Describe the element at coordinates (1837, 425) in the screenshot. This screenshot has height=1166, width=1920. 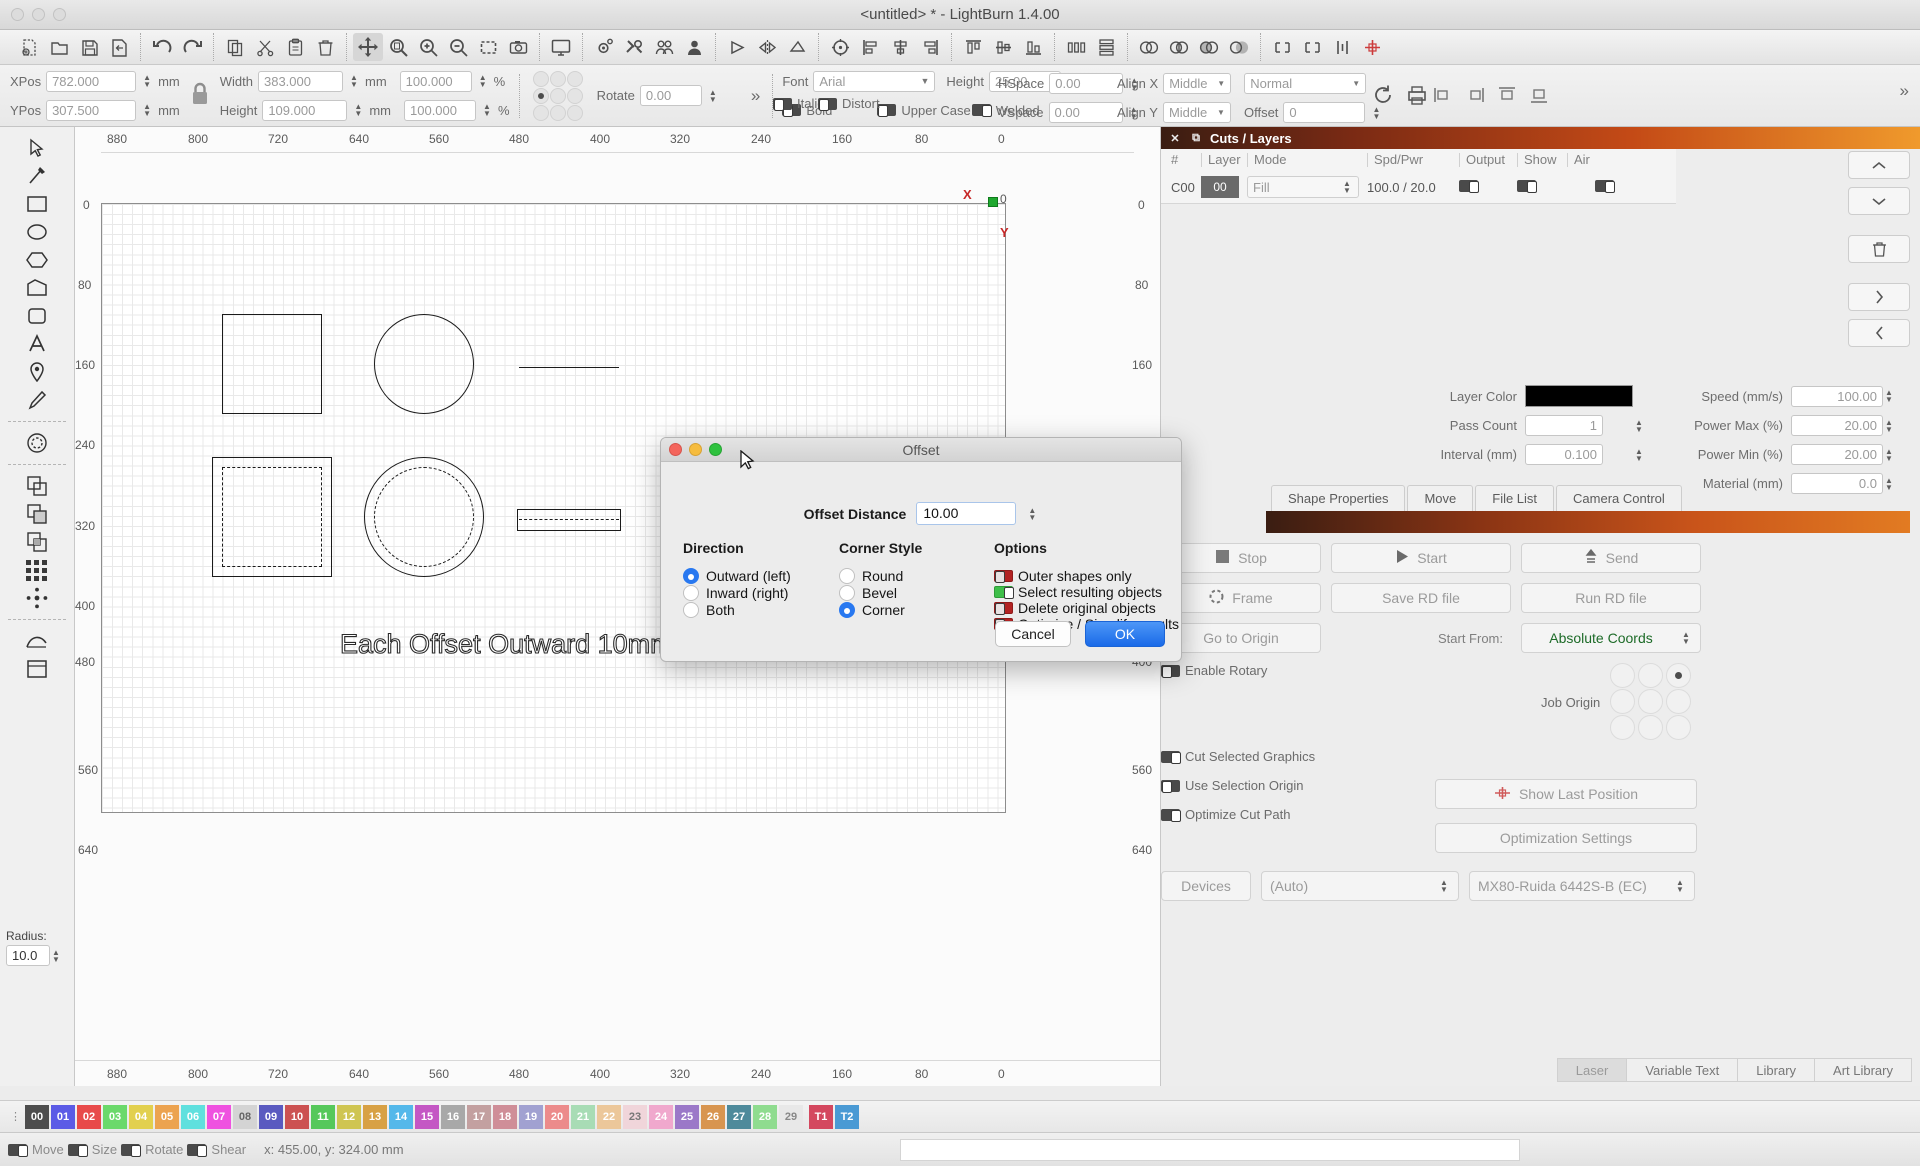
I see `power-max-input: 20.00` at that location.